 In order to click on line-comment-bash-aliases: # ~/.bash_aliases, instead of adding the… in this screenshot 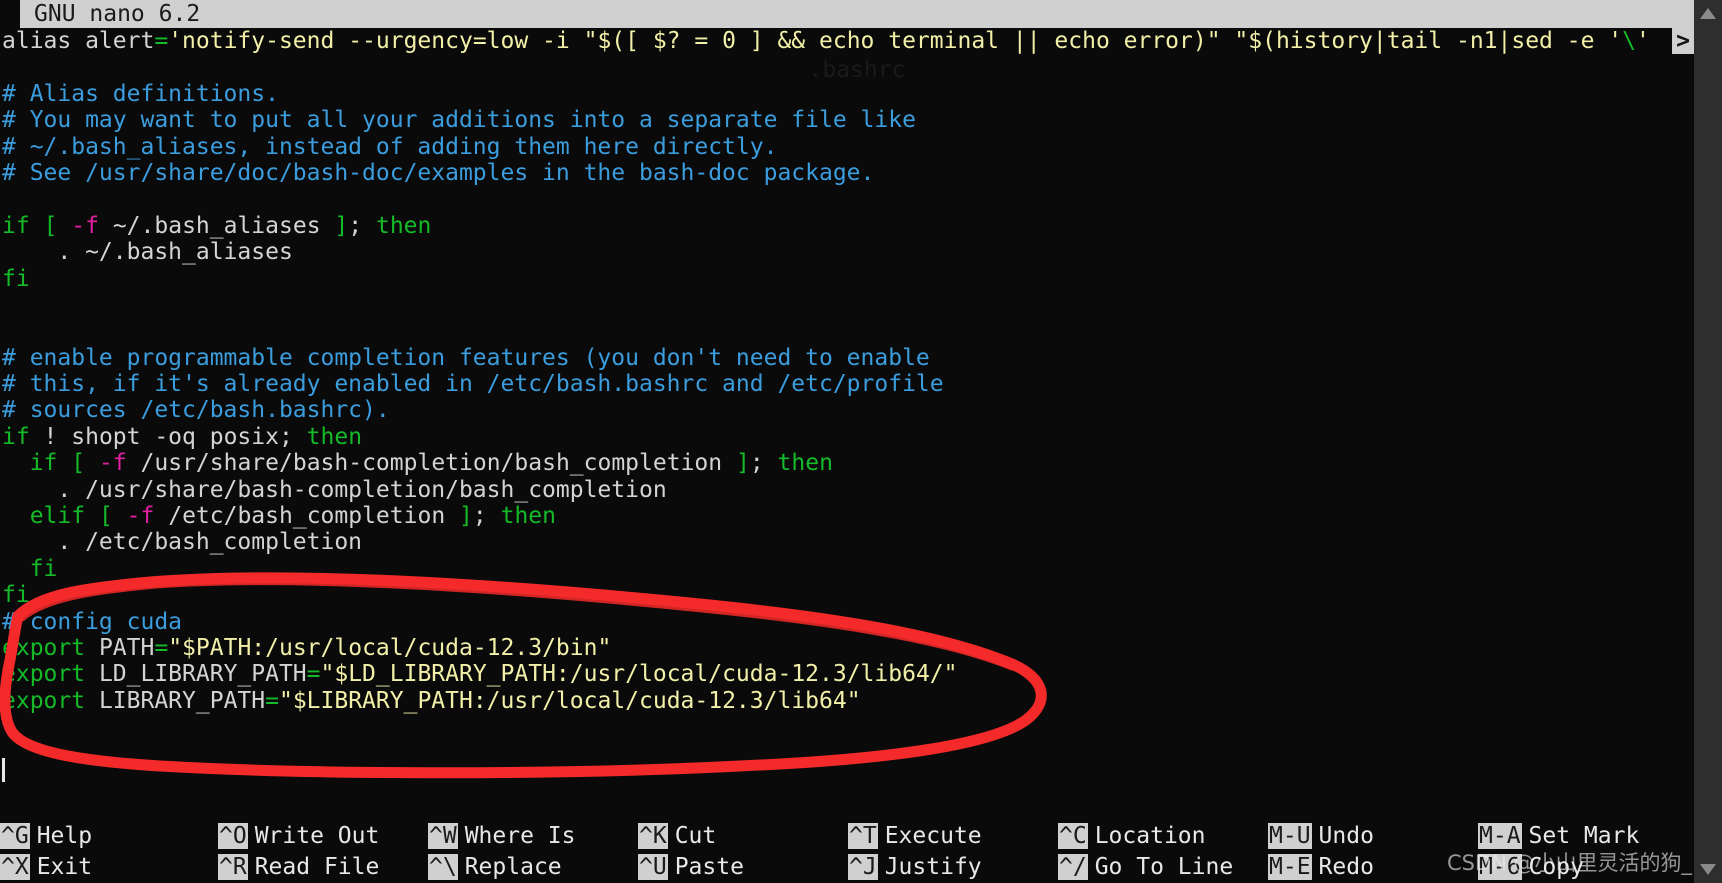, I will do `click(847, 147)`.